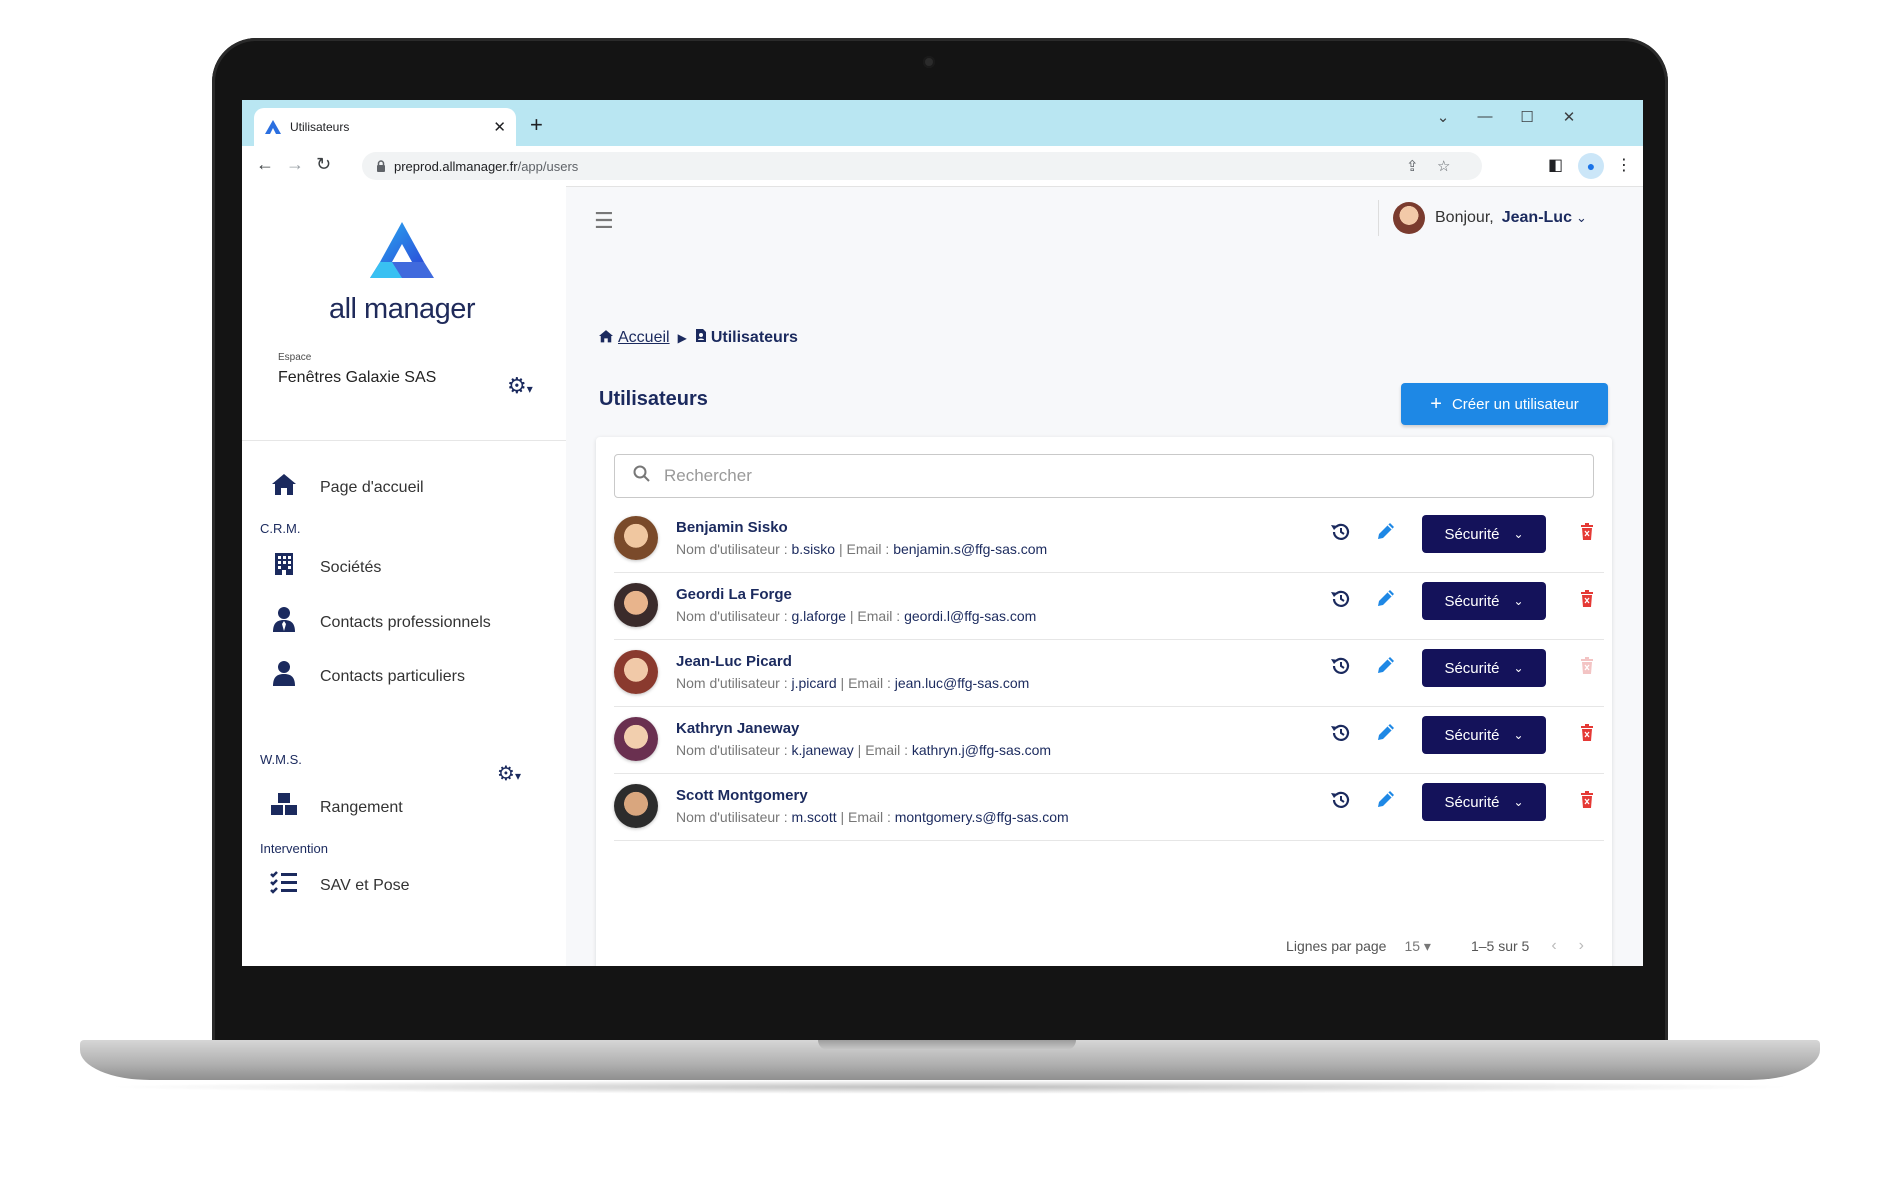 The image size is (1894, 1194). I want to click on minimize-button: —, so click(1485, 116).